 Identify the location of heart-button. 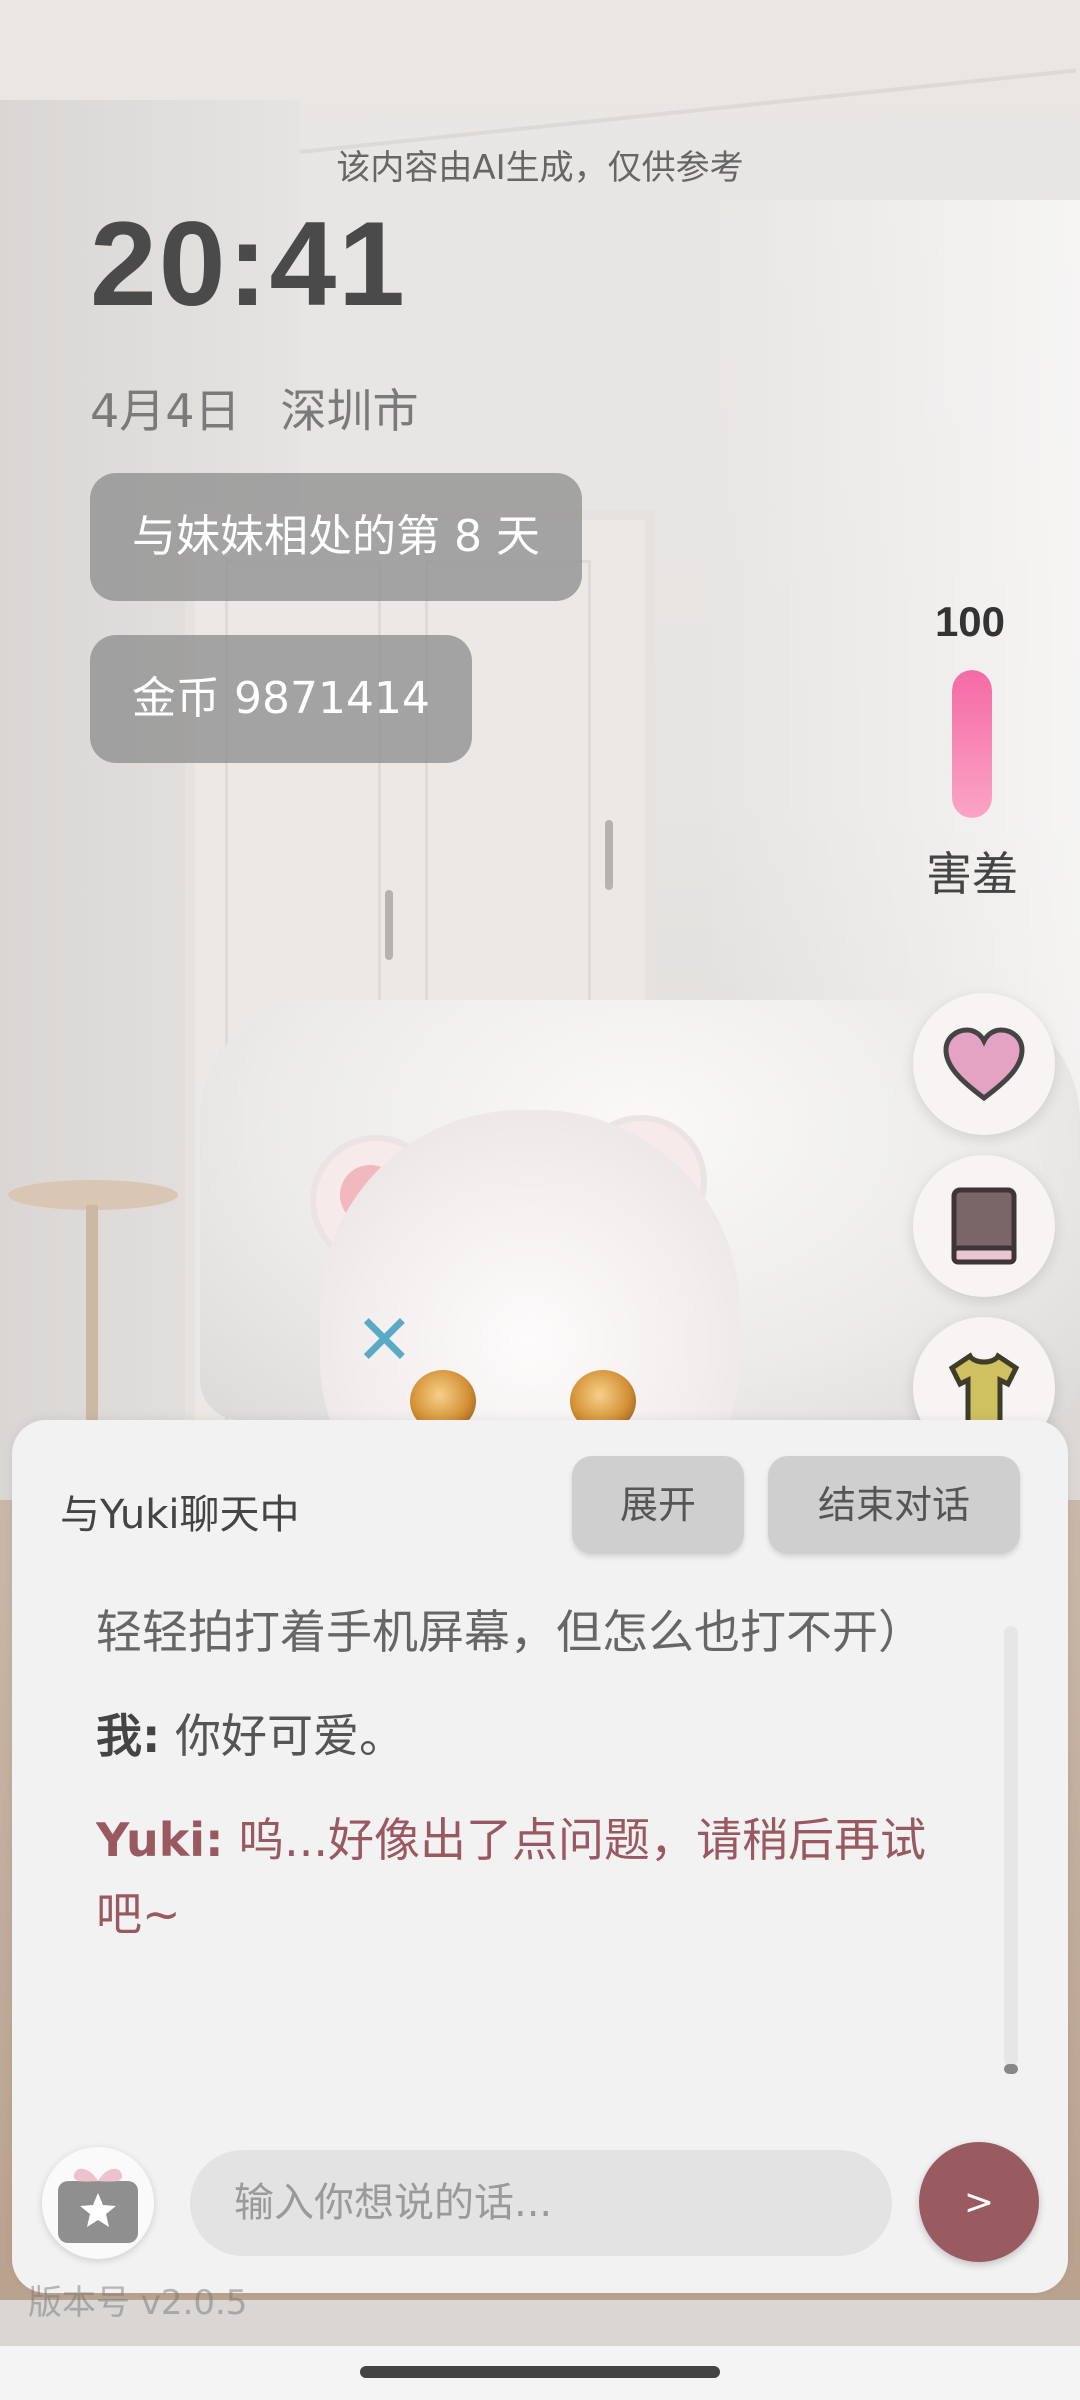
(984, 1064).